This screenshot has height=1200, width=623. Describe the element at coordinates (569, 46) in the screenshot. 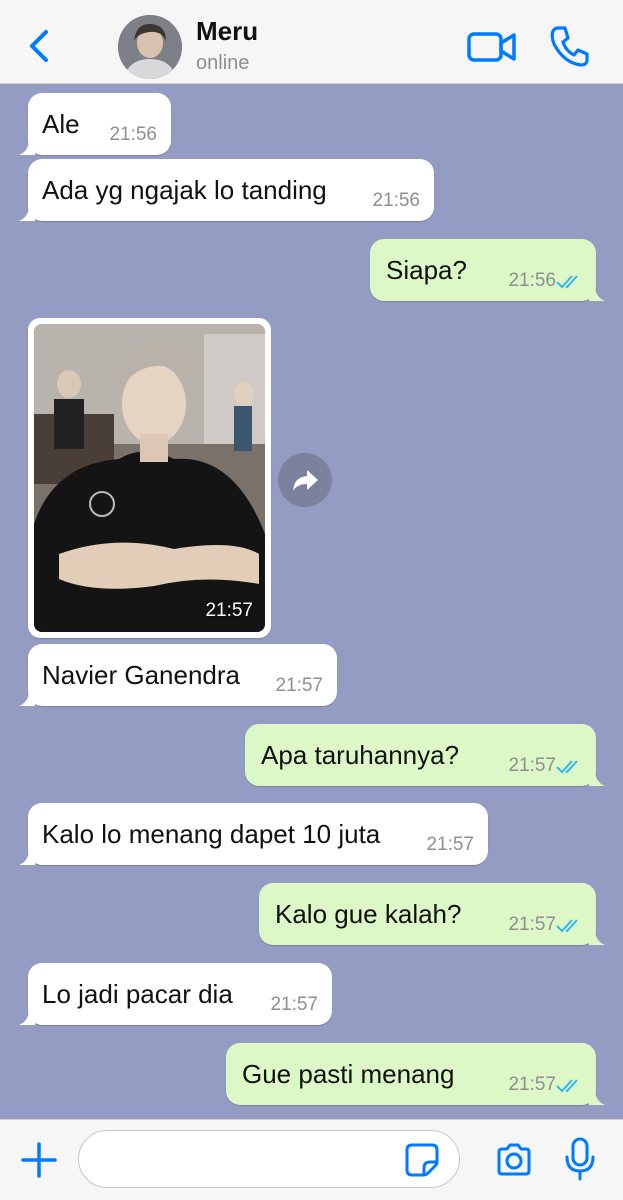

I see `phone-icon` at that location.